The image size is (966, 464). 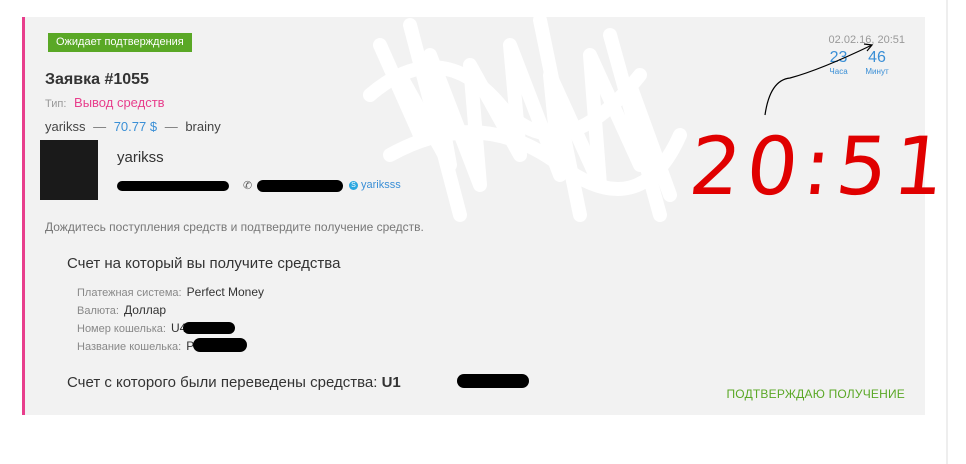 What do you see at coordinates (391, 382) in the screenshot?
I see `from-account-value: U1` at bounding box center [391, 382].